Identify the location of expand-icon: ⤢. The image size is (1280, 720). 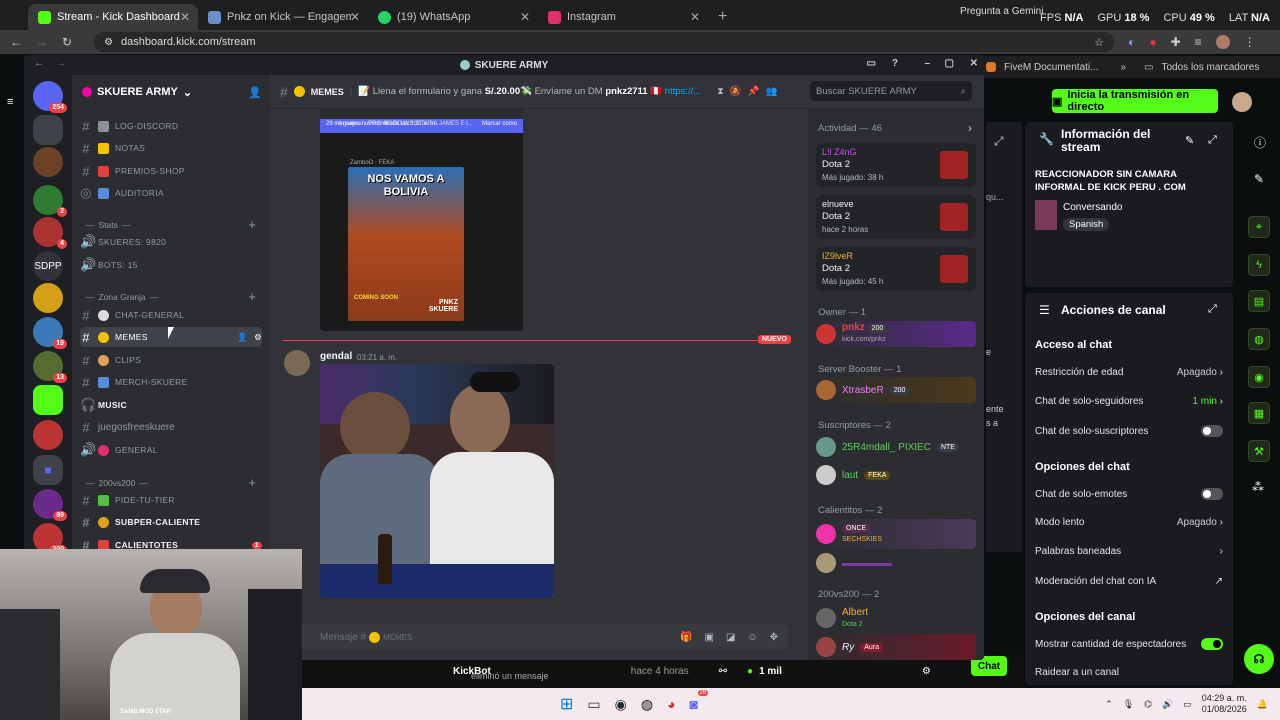
(1212, 140).